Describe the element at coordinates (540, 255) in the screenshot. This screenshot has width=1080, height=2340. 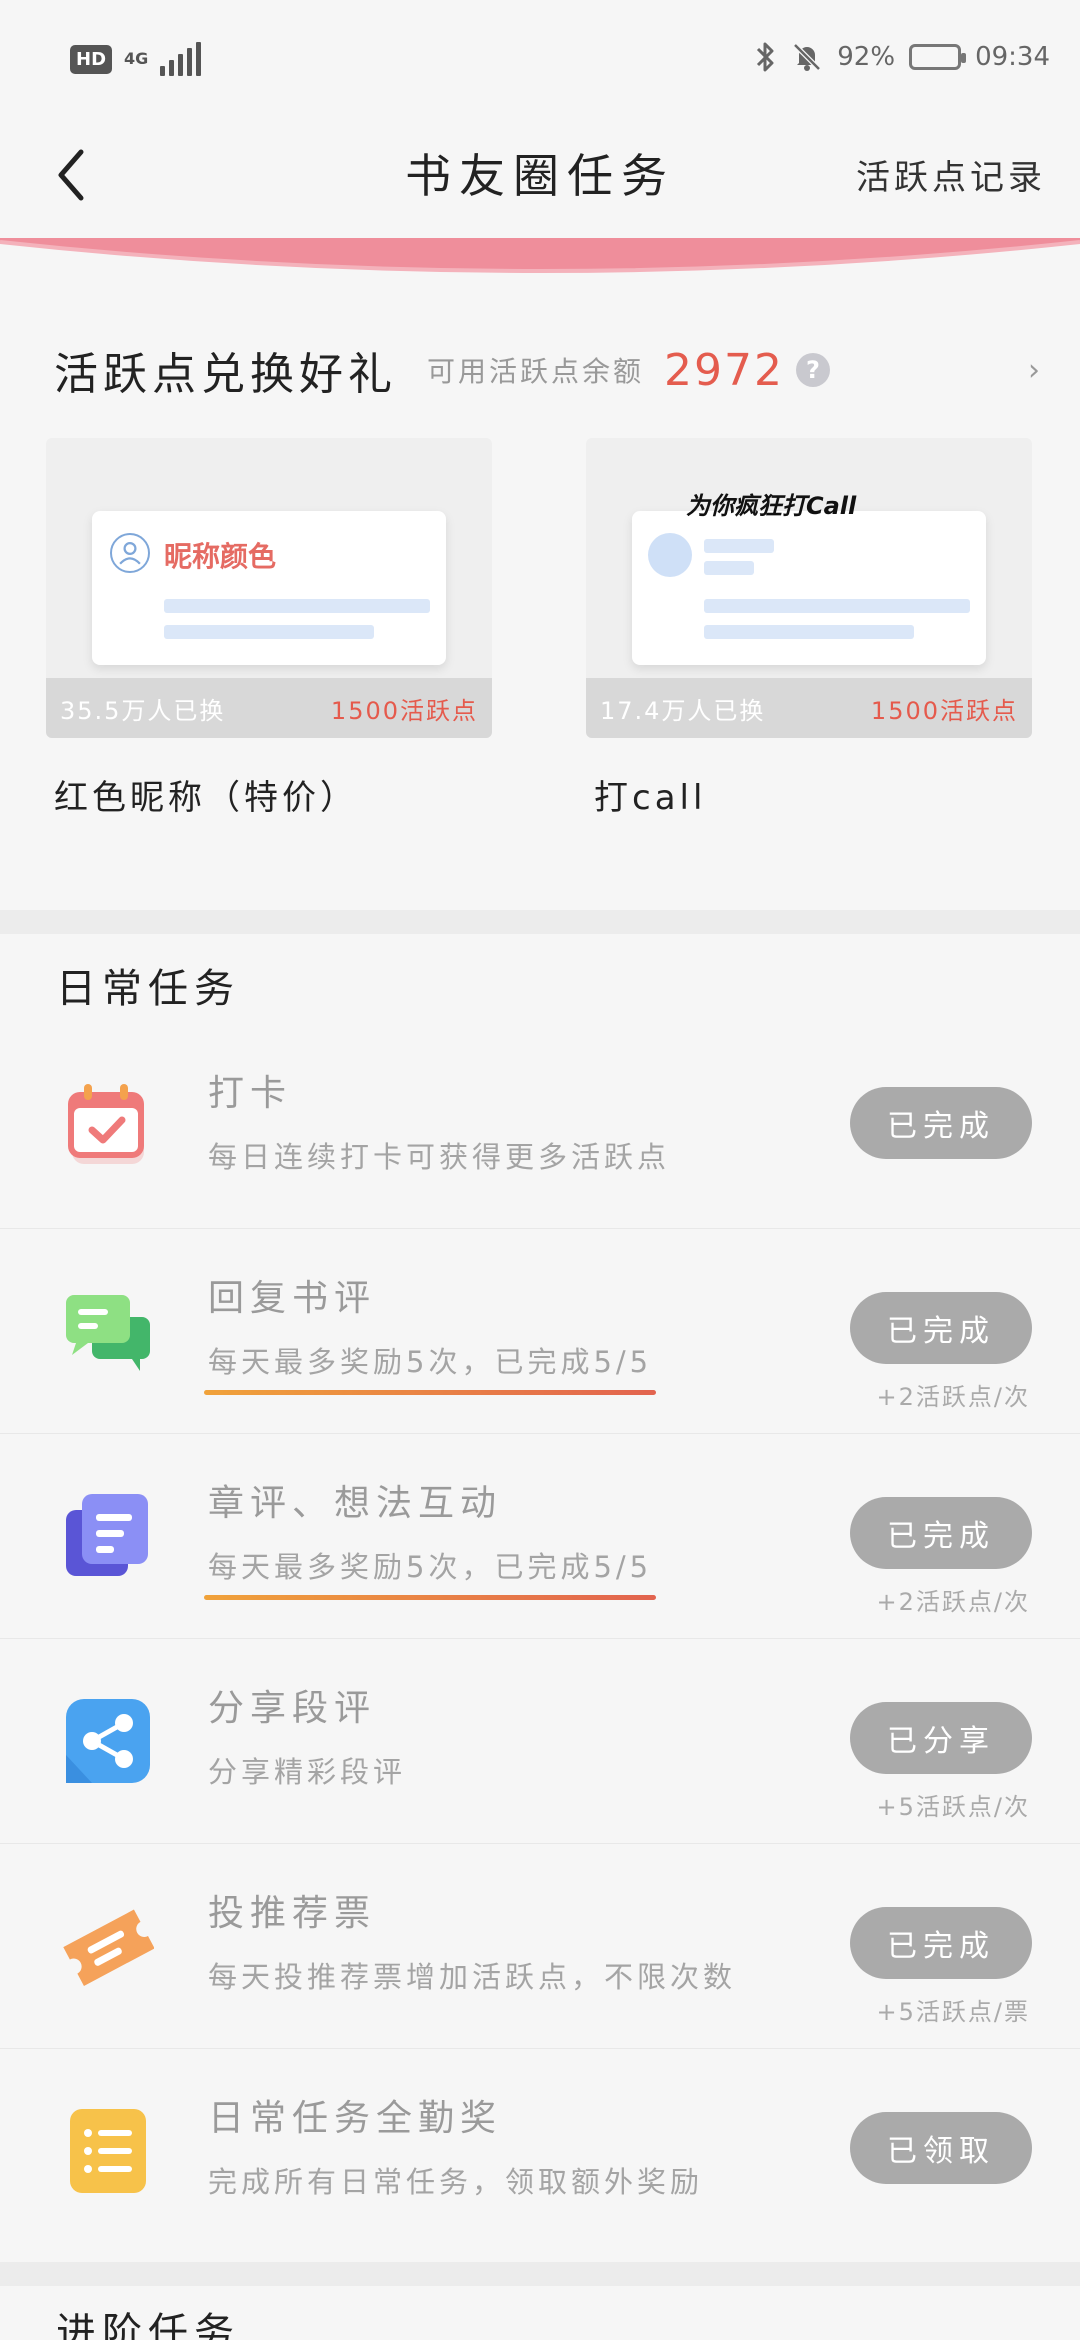
I see `pink-wave-decoration` at that location.